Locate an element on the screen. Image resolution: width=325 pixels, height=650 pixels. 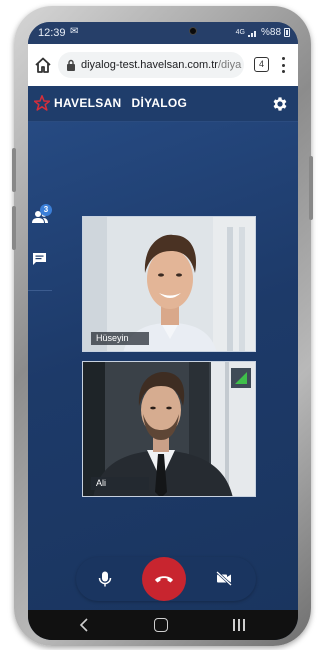
rail-divider is located at coordinates (40, 290).